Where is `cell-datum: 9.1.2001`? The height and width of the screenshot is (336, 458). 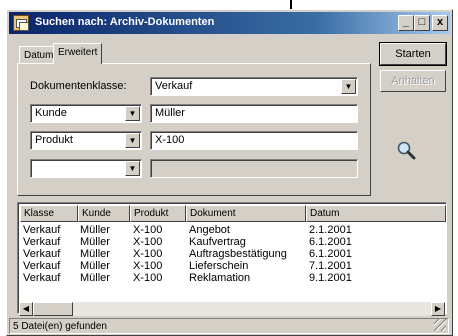 cell-datum: 9.1.2001 is located at coordinates (330, 278).